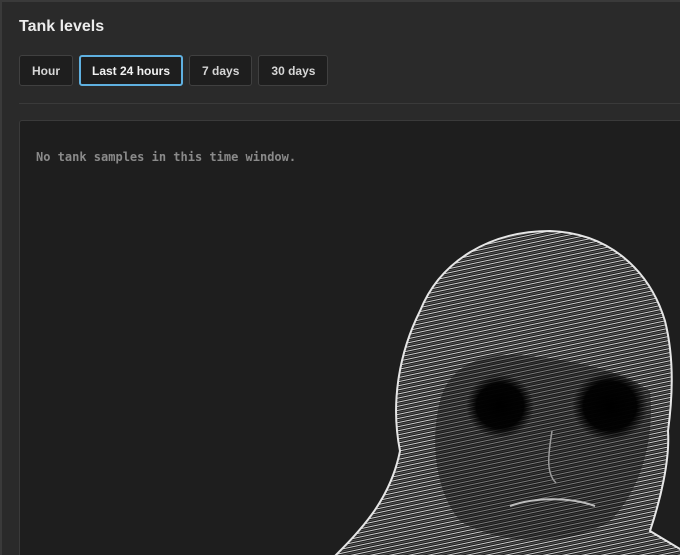  What do you see at coordinates (349, 103) in the screenshot?
I see `divider` at bounding box center [349, 103].